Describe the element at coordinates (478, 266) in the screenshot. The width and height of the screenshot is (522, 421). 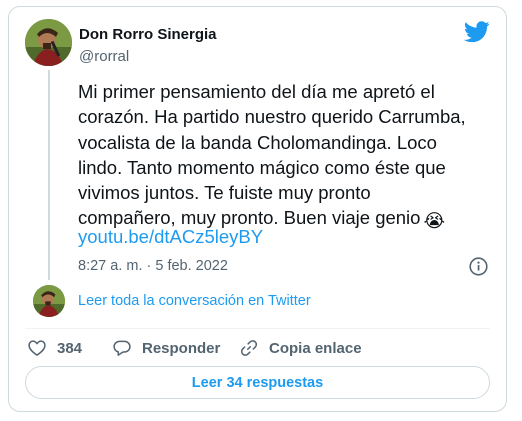
I see `info-icon` at that location.